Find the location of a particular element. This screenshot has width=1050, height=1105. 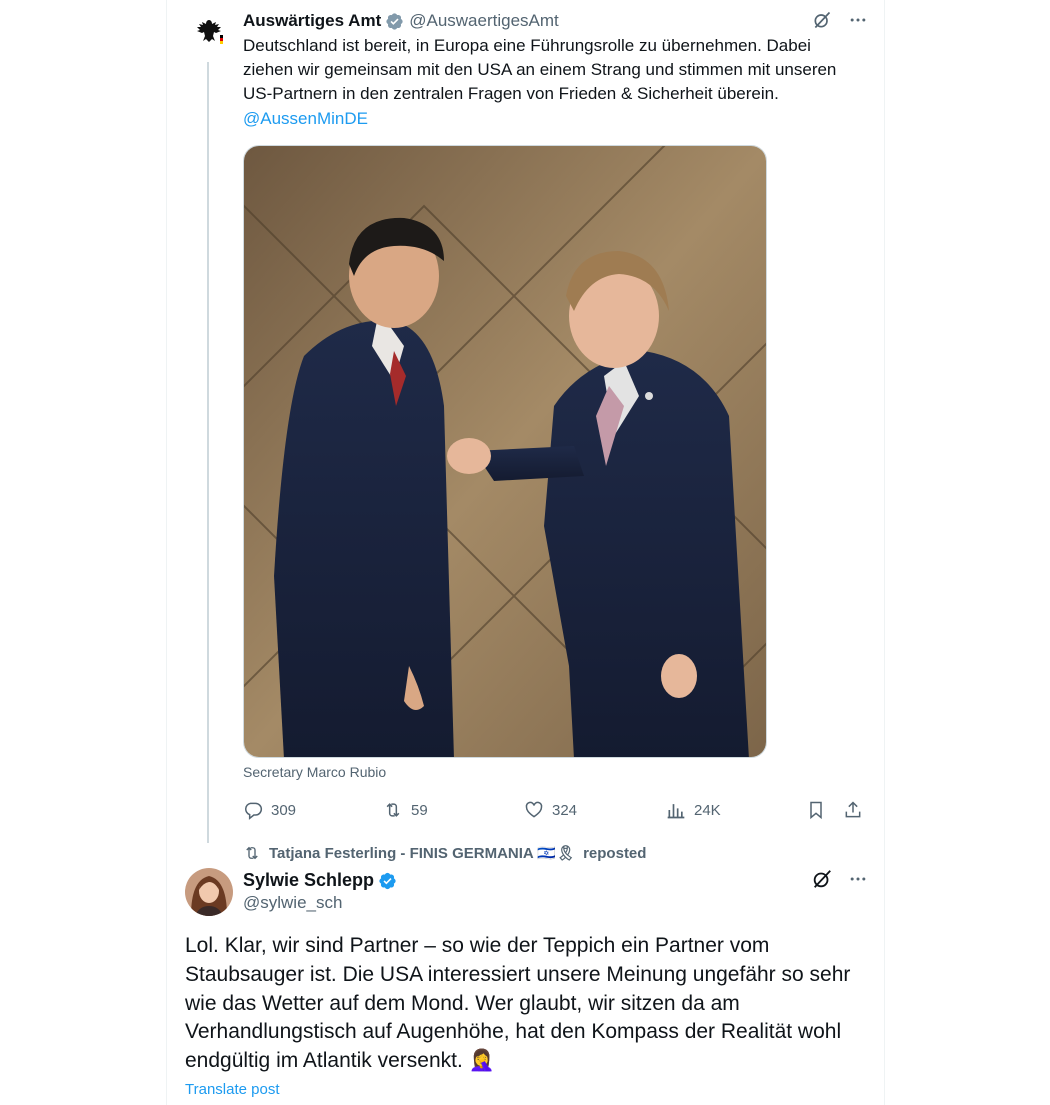

views-icon is located at coordinates (676, 811).